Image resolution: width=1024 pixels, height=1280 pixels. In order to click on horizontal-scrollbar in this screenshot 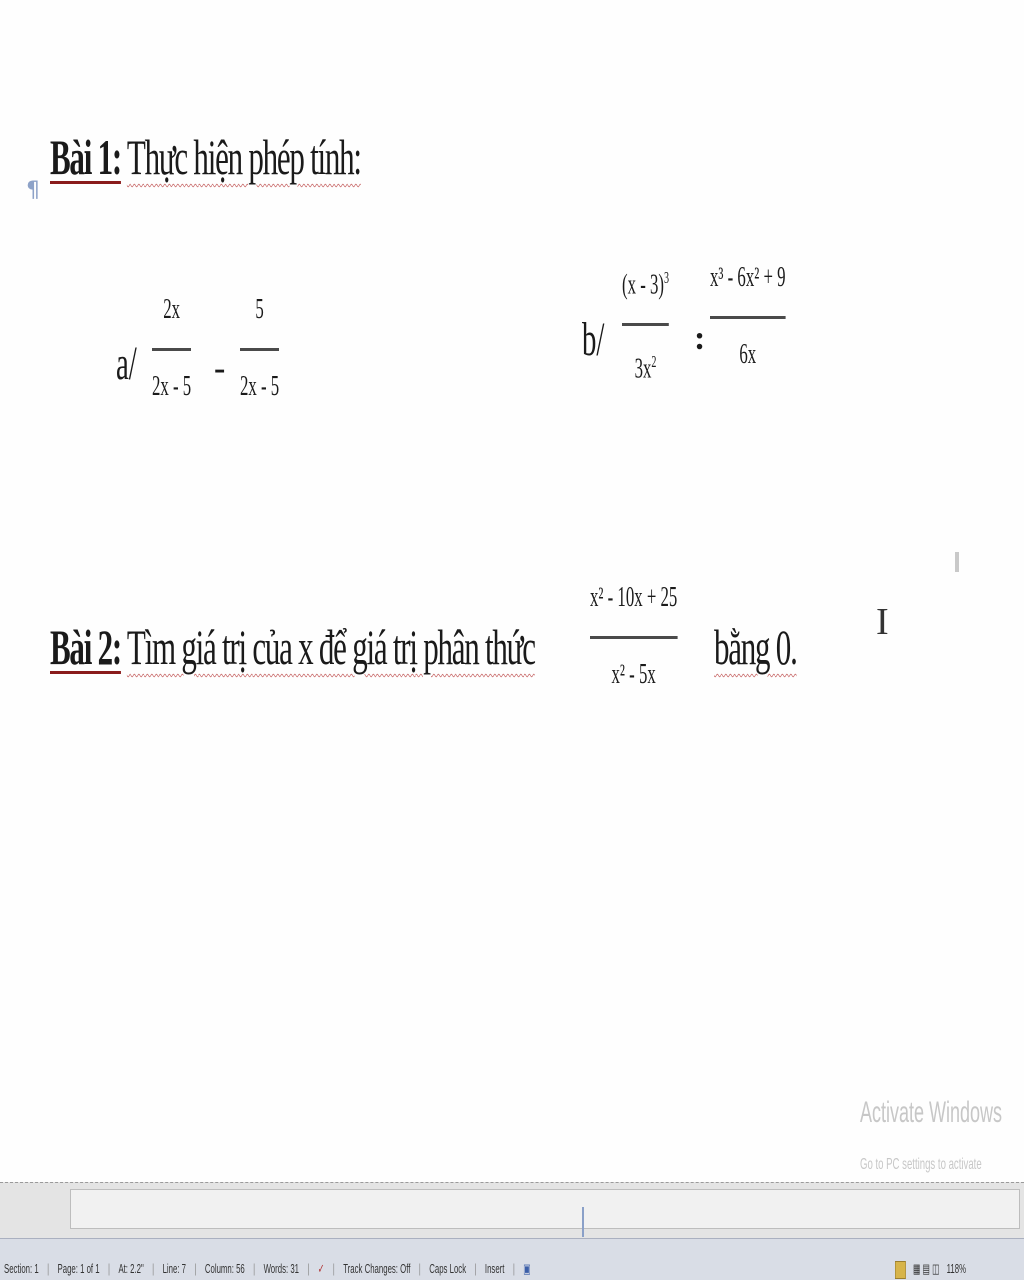, I will do `click(512, 1210)`.